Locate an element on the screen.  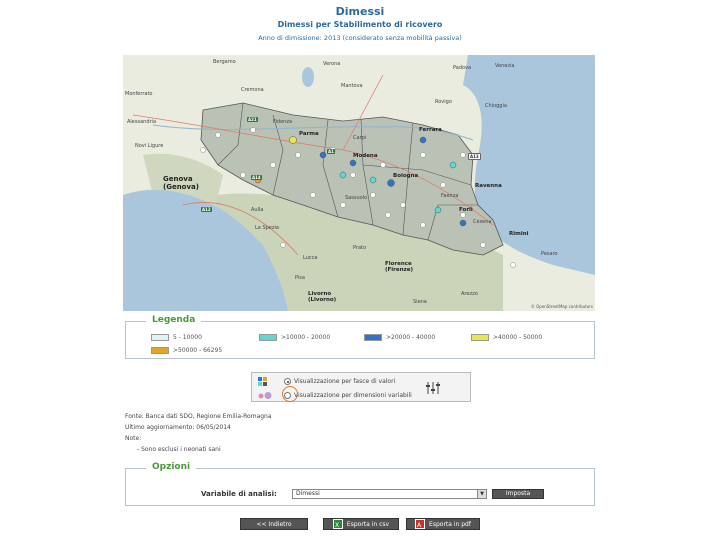
map-label-pisa: Pisa is located at coordinates (300, 278).